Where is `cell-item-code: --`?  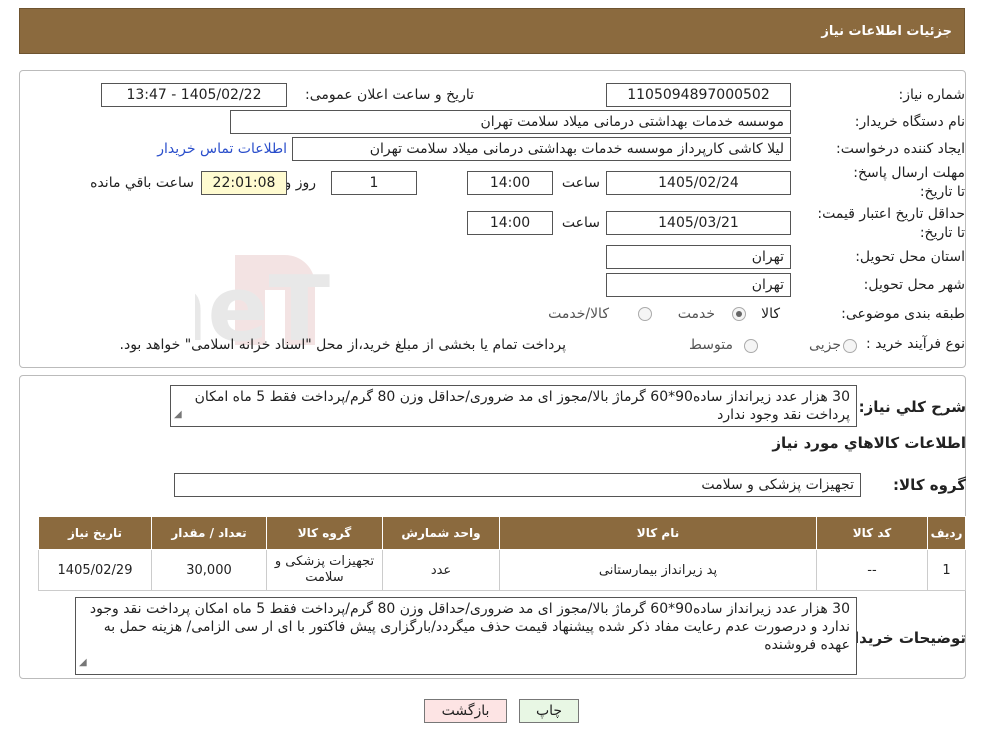 cell-item-code: -- is located at coordinates (872, 570).